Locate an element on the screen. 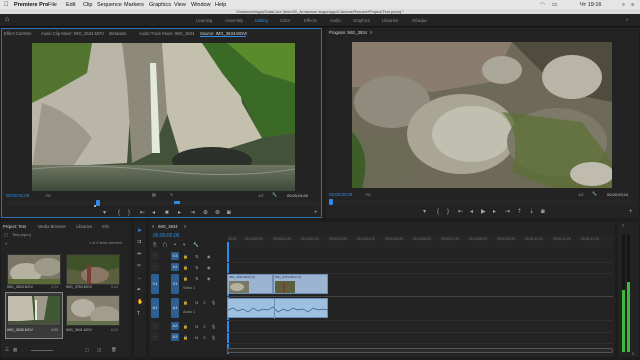  track-v3-eye-icon: ◉ is located at coordinates (209, 256).